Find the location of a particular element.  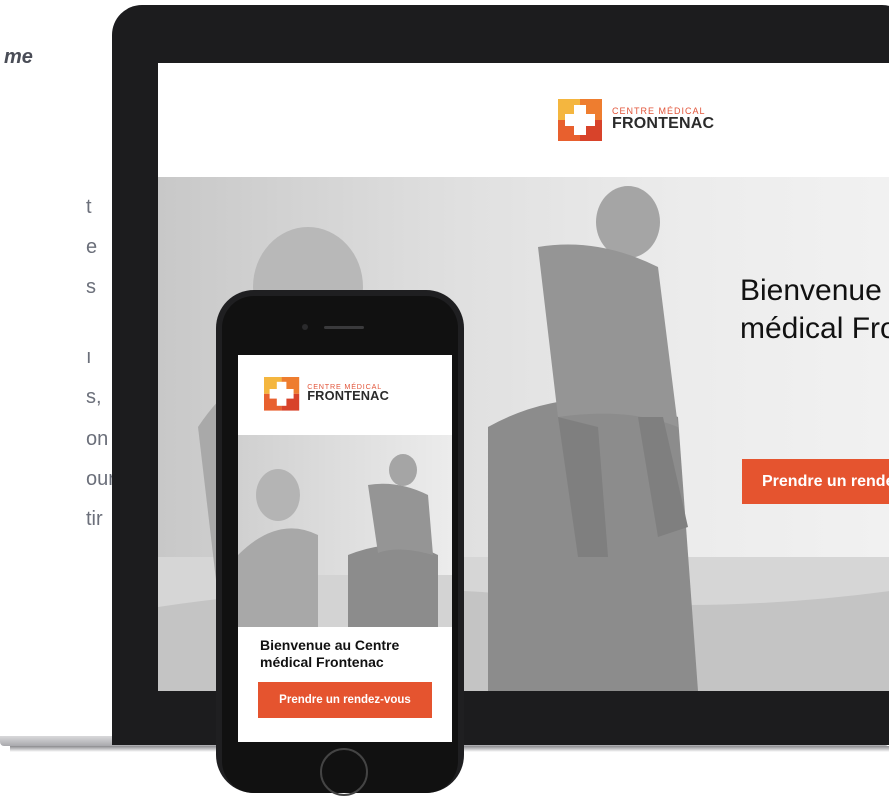

cropped-text-line: tir is located at coordinates (94, 519).